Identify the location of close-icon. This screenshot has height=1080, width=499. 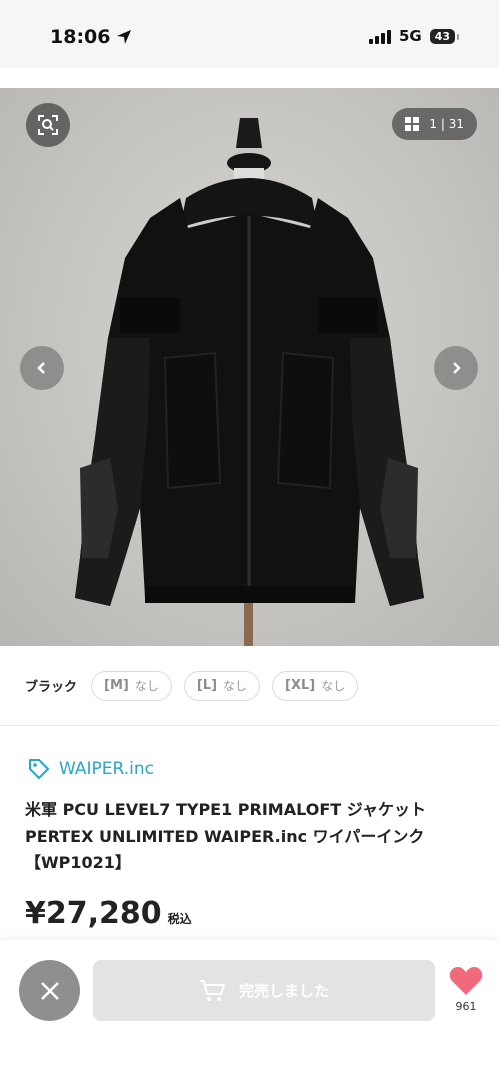
(49, 990).